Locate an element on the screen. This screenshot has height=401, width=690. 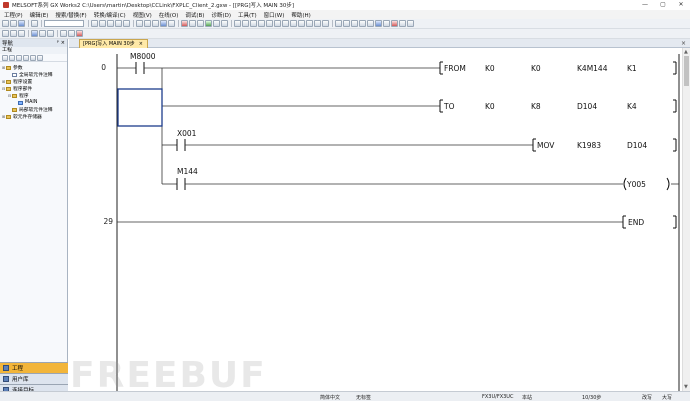
cross-ref-icon is located at coordinates (155, 23).